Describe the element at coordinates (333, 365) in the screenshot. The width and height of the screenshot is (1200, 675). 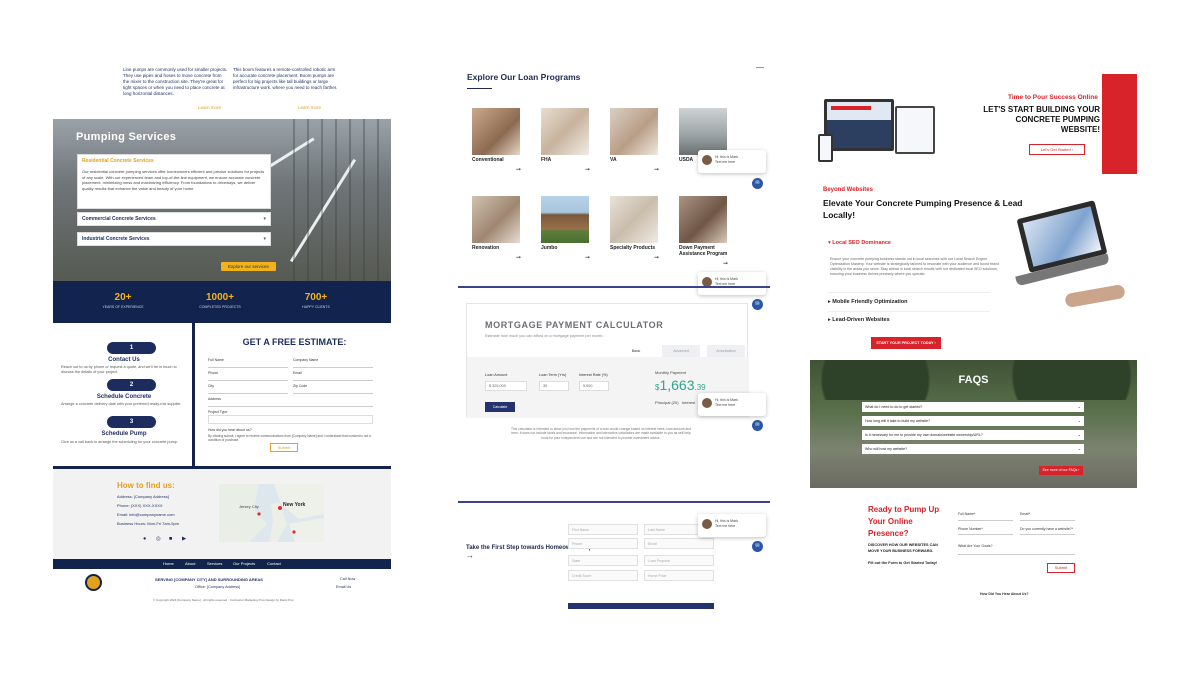
I see `company-field` at that location.